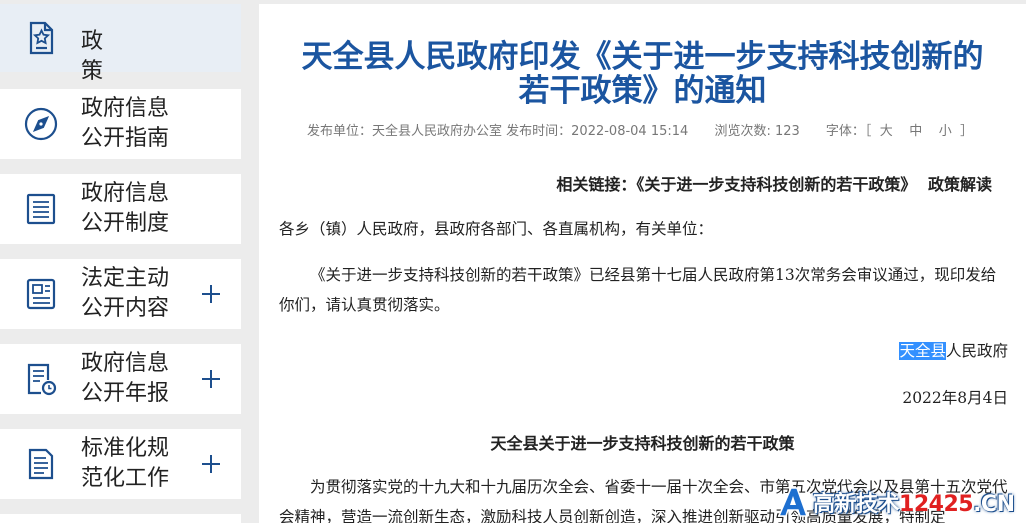 This screenshot has width=1026, height=523. Describe the element at coordinates (642, 443) in the screenshot. I see `policy-subtitle: 天全县关于进一步支持科技创新的若干政策` at that location.